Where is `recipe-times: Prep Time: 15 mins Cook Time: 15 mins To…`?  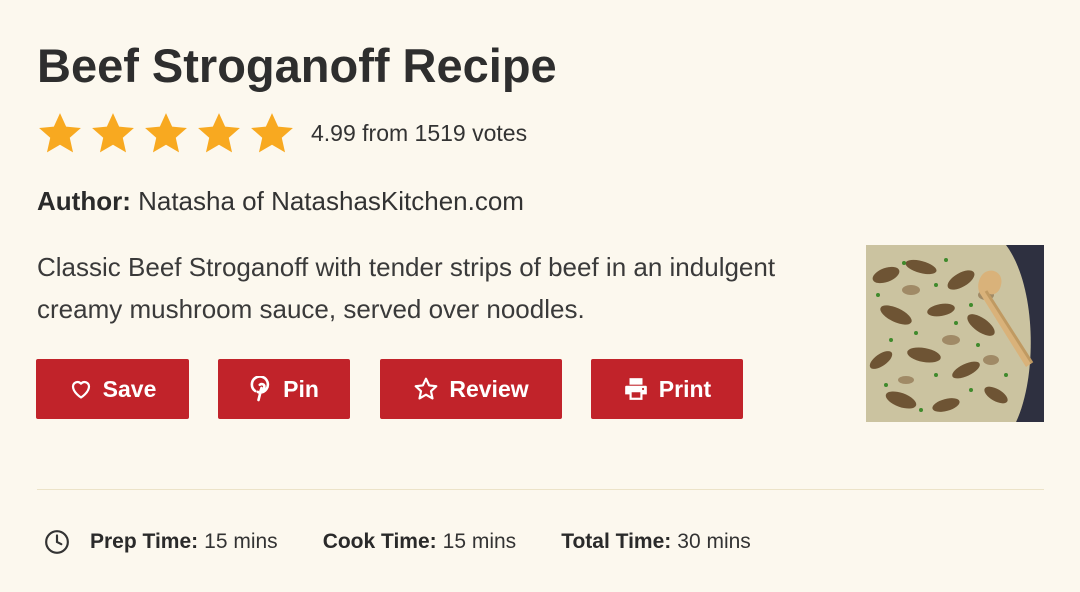 recipe-times: Prep Time: 15 mins Cook Time: 15 mins To… is located at coordinates (397, 542).